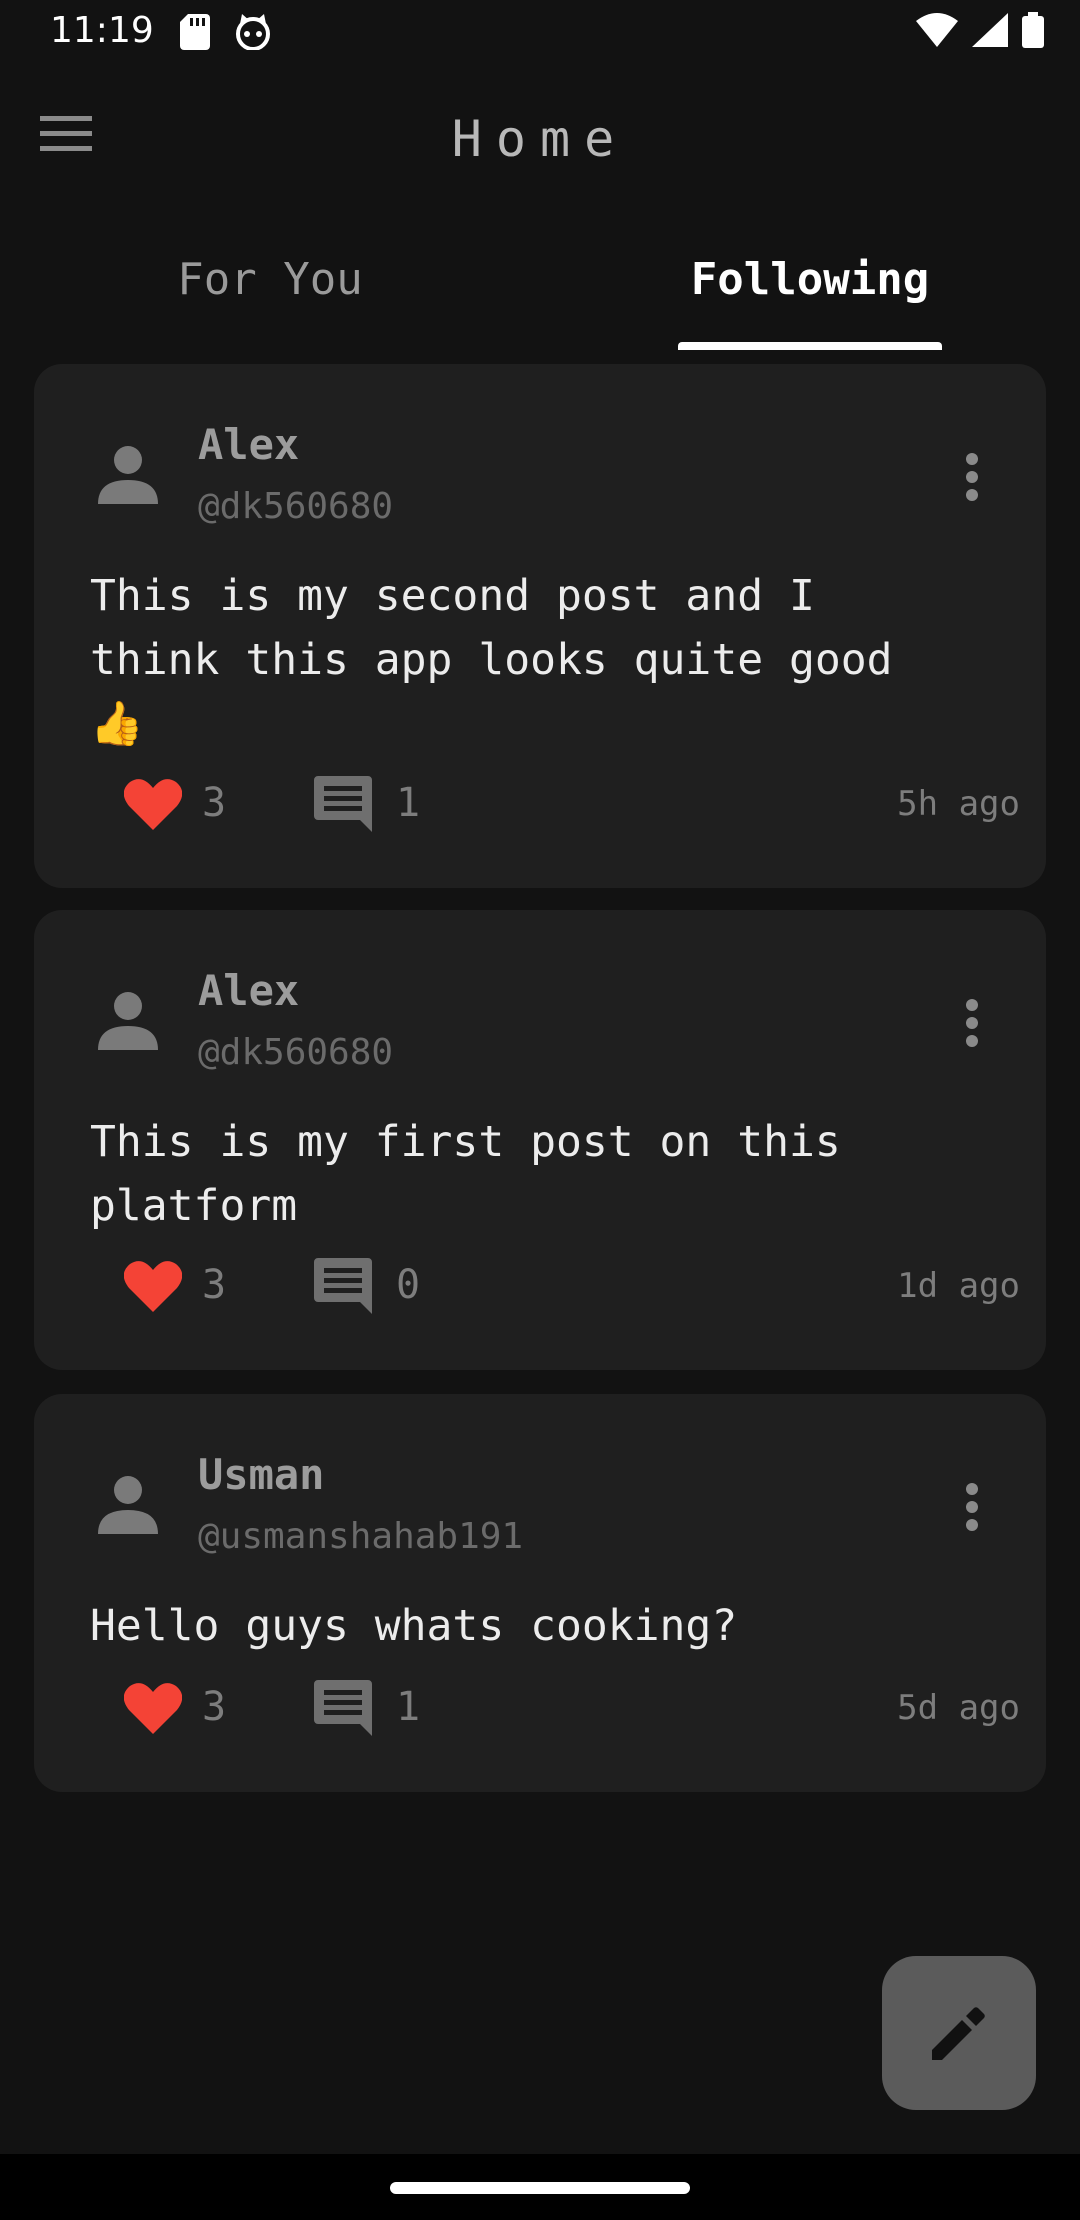 The width and height of the screenshot is (1080, 2220). Describe the element at coordinates (958, 804) in the screenshot. I see `post-time: 5h ago` at that location.